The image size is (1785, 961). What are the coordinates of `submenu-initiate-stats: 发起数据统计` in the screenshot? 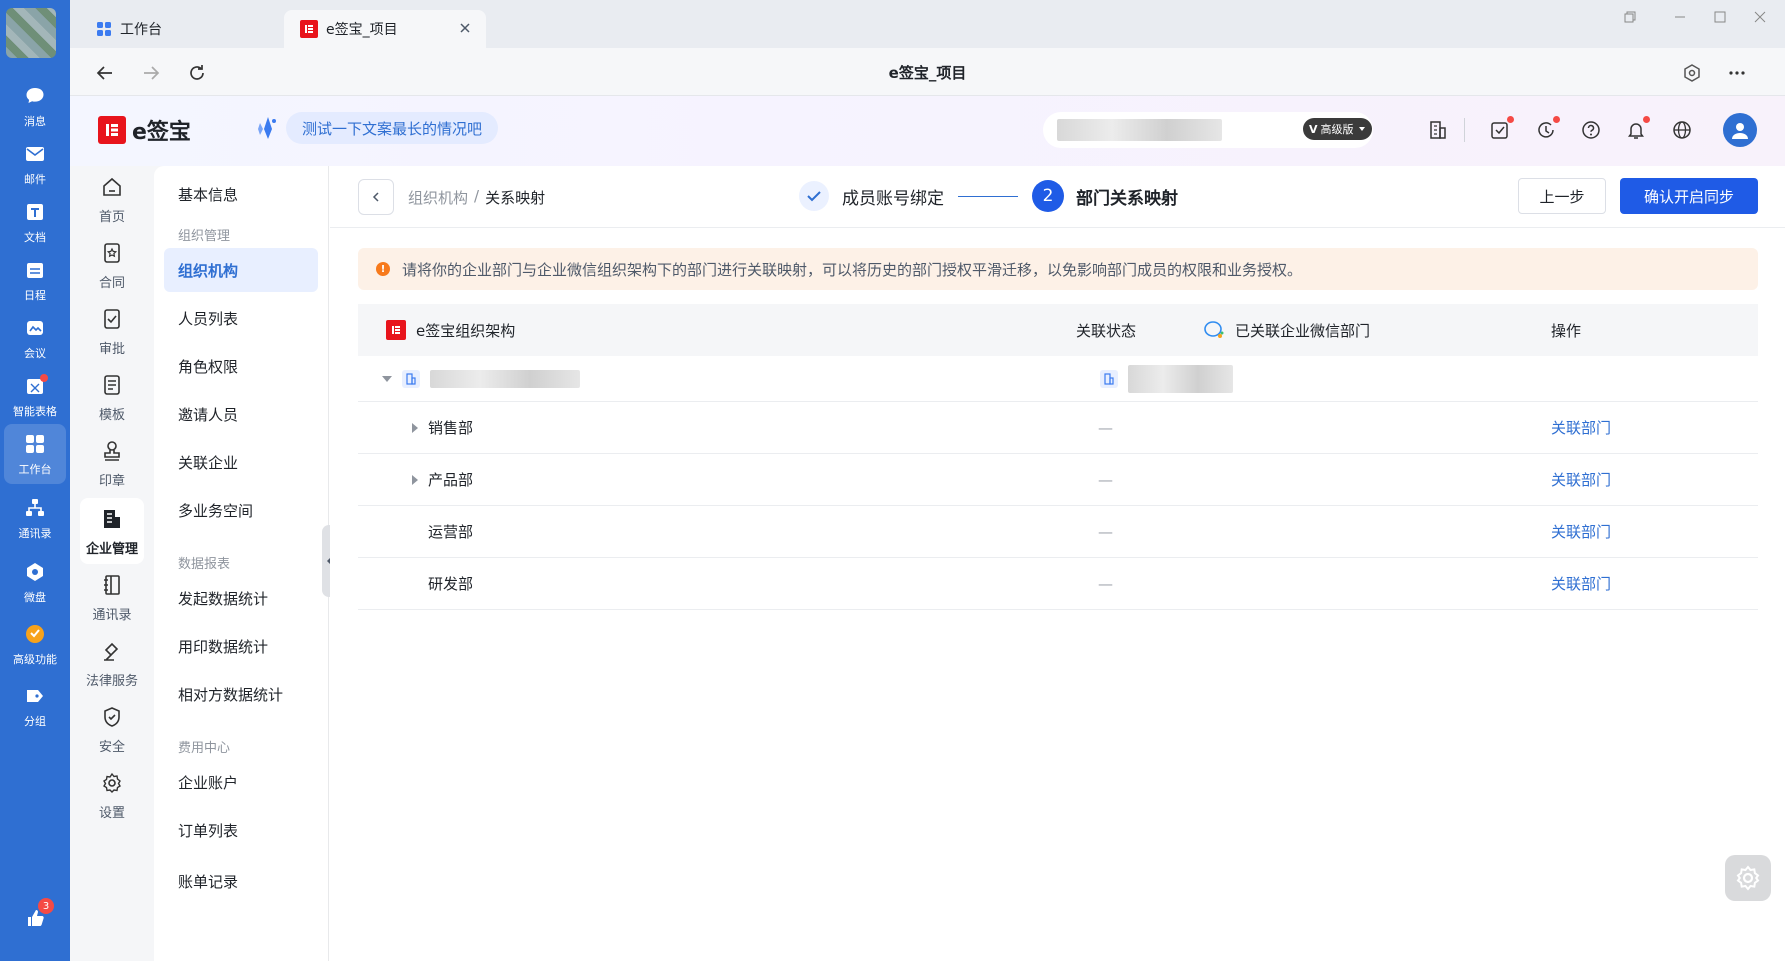 It's located at (241, 598).